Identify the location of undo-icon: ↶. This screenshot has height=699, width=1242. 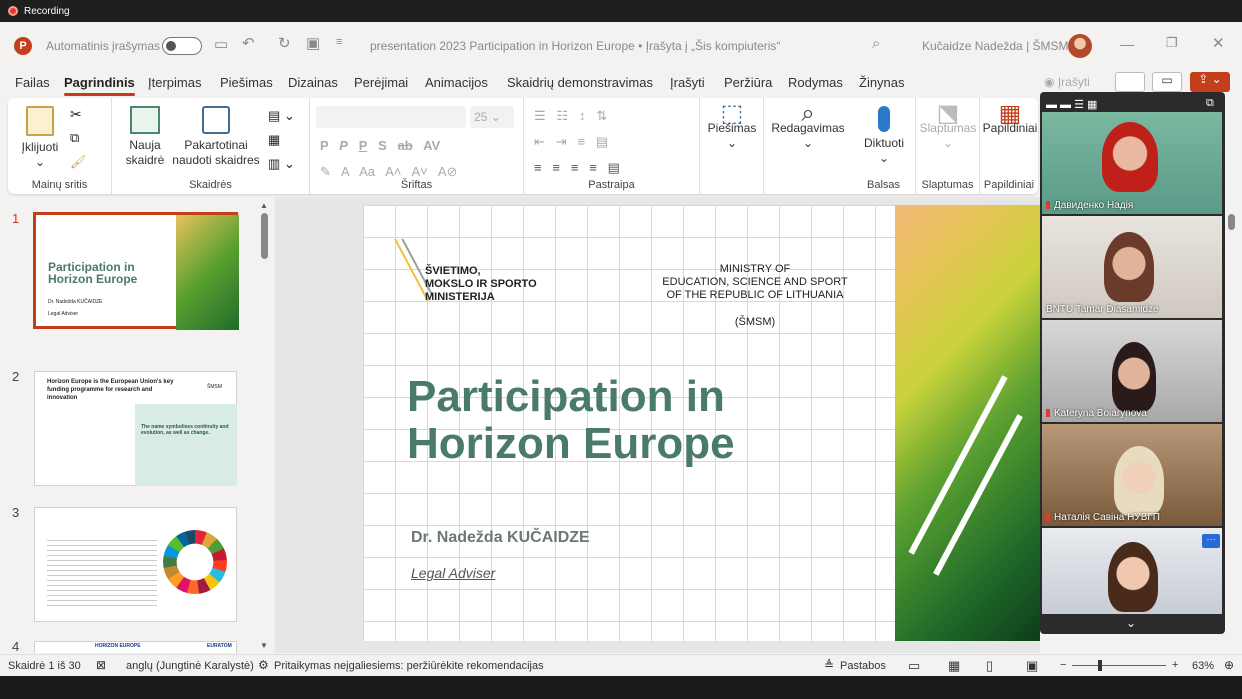
(248, 43).